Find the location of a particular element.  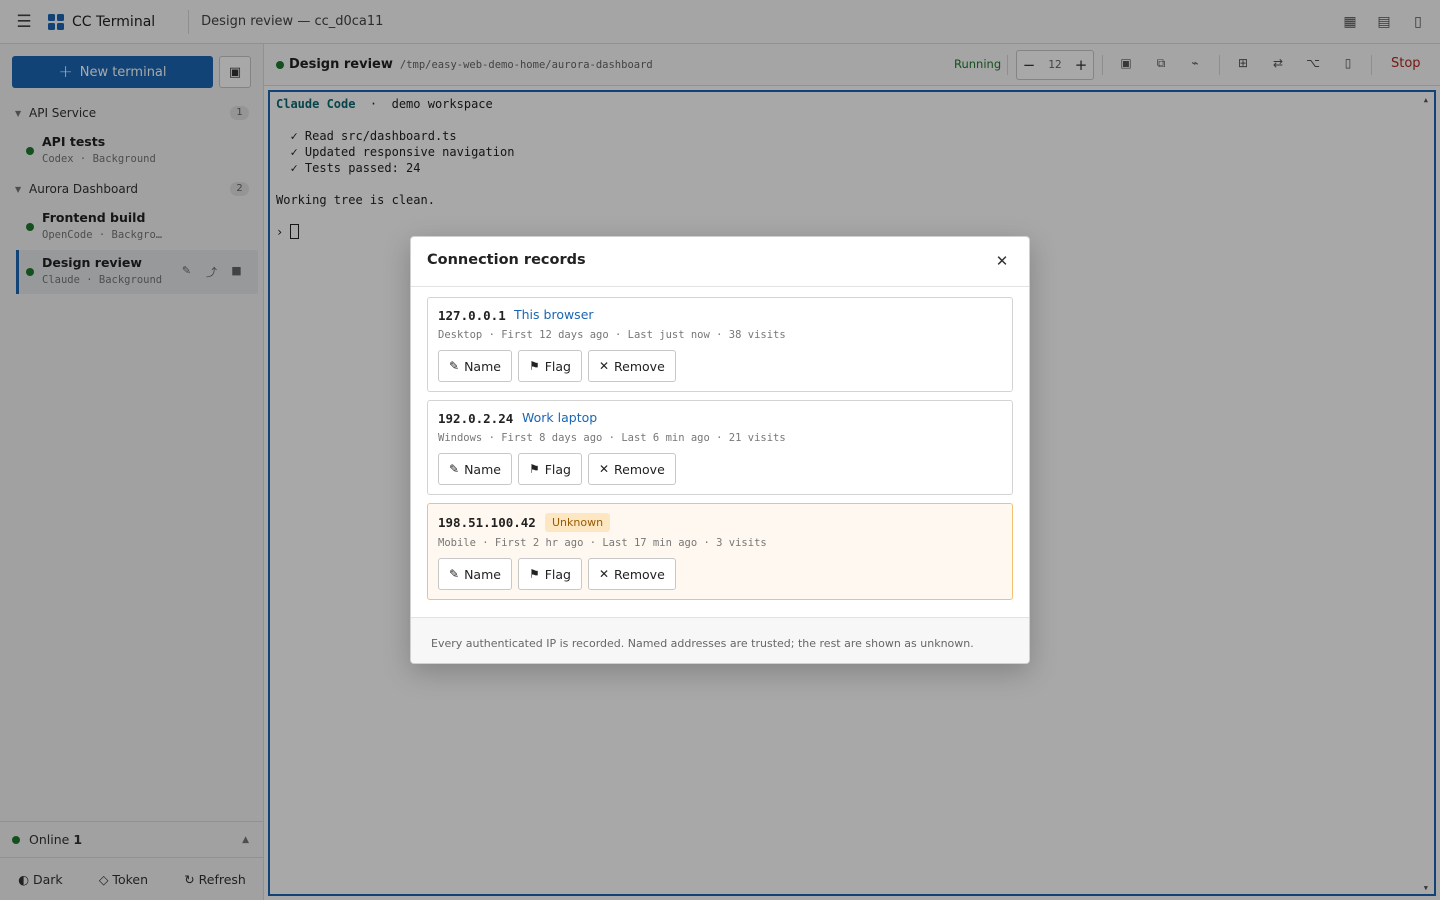

dialog-title: Connection records is located at coordinates (506, 260).